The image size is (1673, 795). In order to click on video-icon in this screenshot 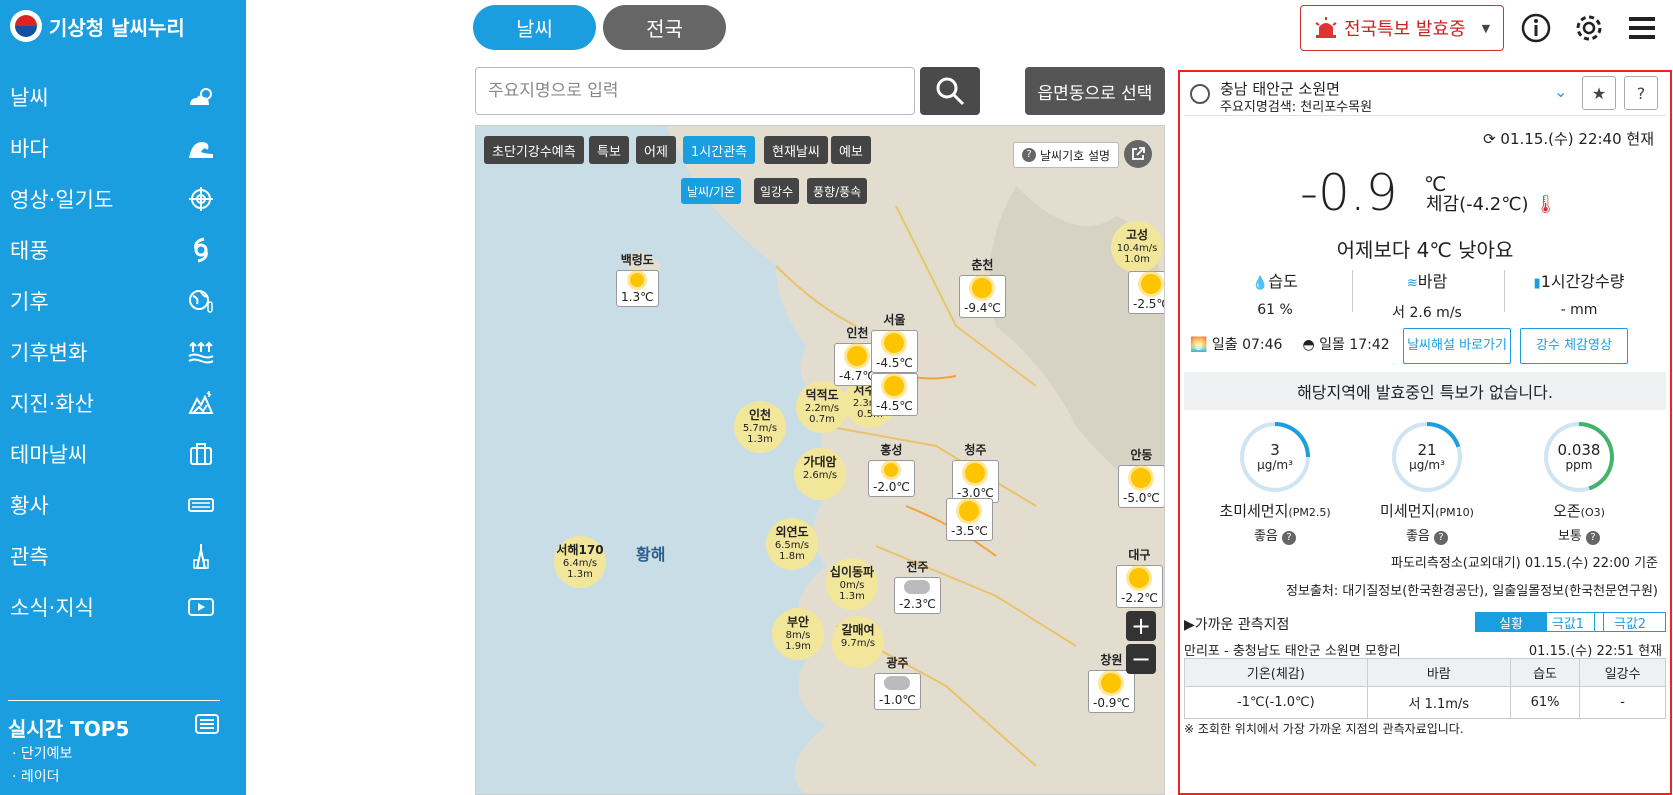, I will do `click(201, 607)`.